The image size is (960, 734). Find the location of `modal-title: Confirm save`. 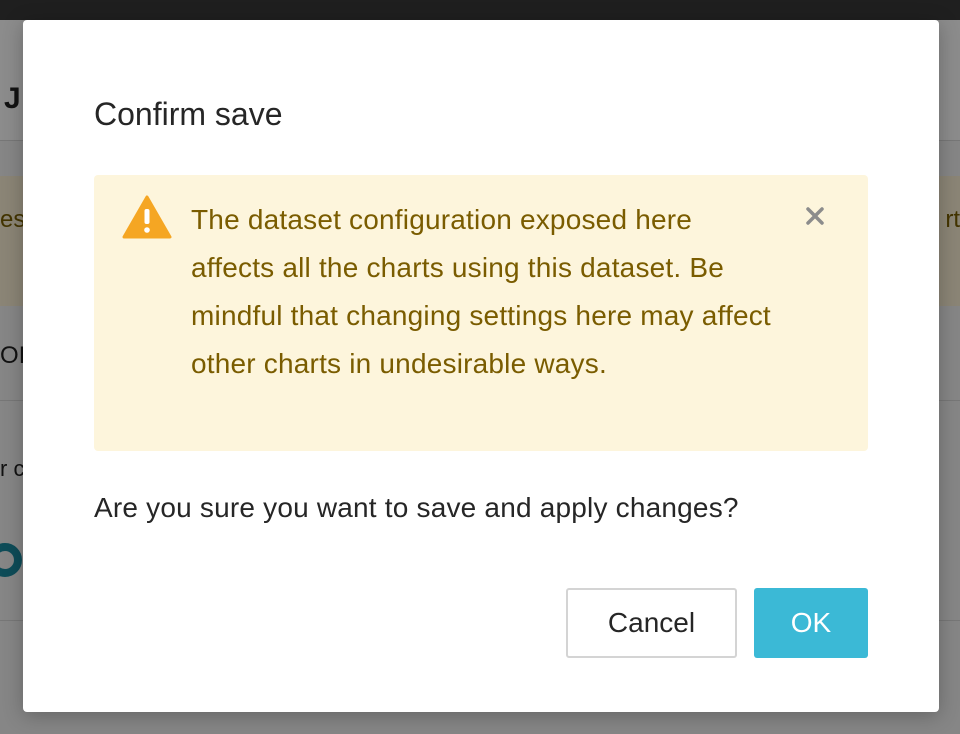

modal-title: Confirm save is located at coordinates (188, 114).